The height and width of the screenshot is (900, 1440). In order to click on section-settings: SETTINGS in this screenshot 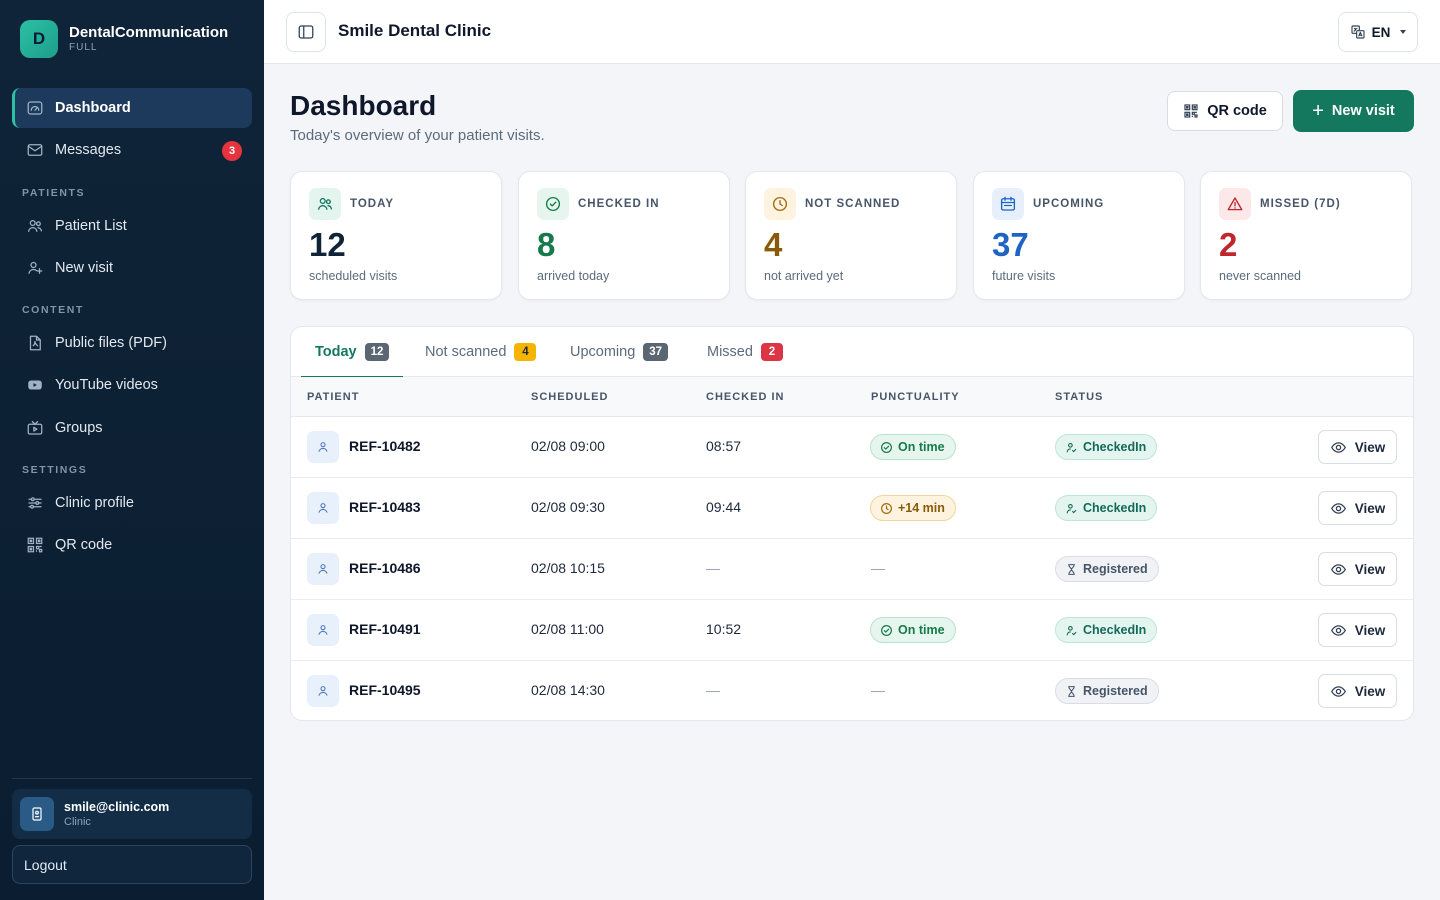, I will do `click(55, 470)`.